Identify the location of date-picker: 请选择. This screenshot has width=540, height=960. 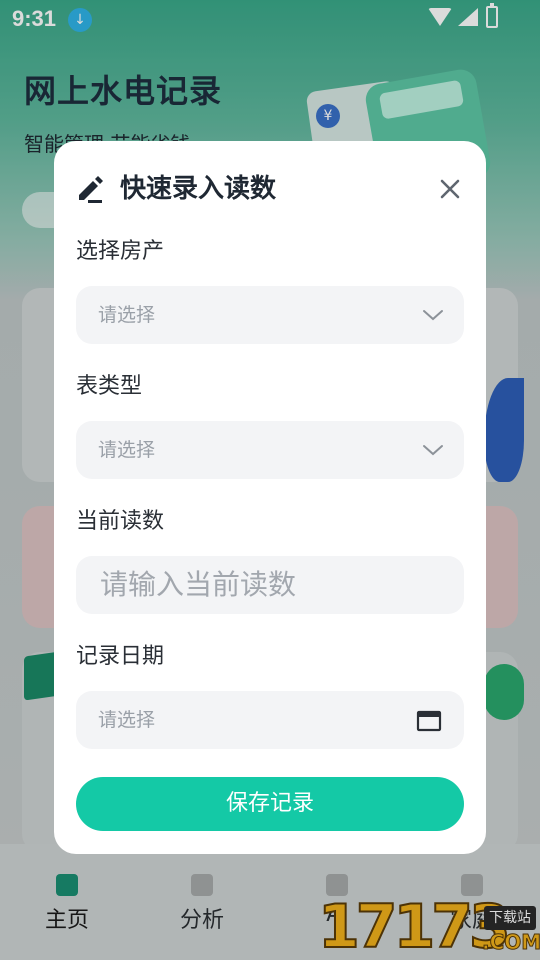
(270, 720).